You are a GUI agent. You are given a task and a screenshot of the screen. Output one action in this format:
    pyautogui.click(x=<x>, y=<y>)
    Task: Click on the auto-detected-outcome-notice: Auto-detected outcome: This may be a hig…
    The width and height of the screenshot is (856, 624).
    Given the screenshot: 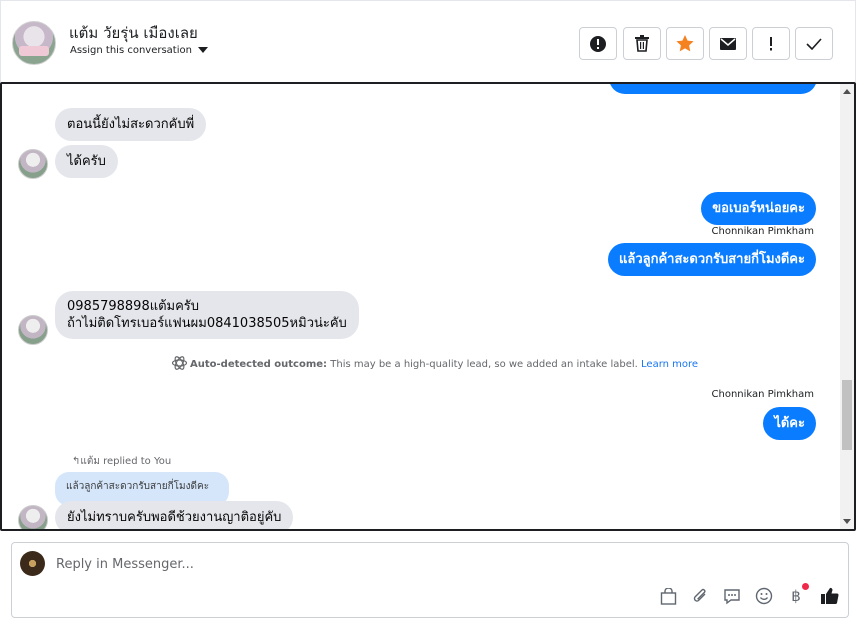 What is the action you would take?
    pyautogui.click(x=435, y=363)
    